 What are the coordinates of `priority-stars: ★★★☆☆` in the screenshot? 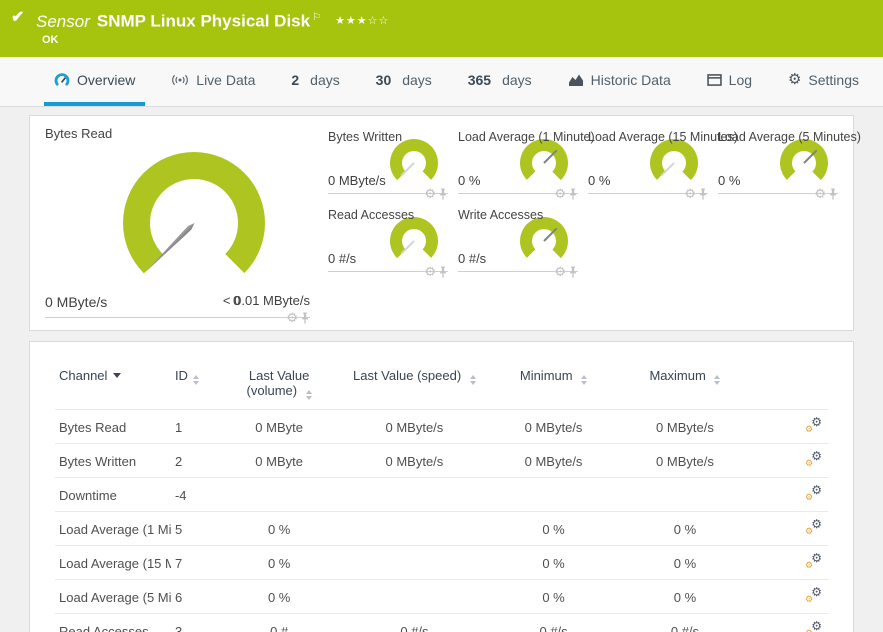 It's located at (362, 21).